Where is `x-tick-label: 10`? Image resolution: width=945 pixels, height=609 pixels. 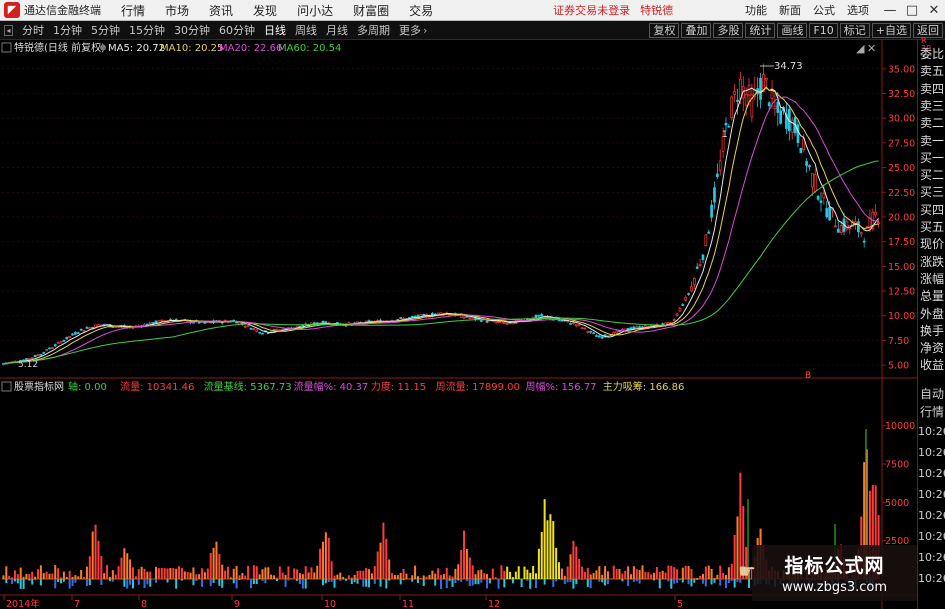 x-tick-label: 10 is located at coordinates (330, 604).